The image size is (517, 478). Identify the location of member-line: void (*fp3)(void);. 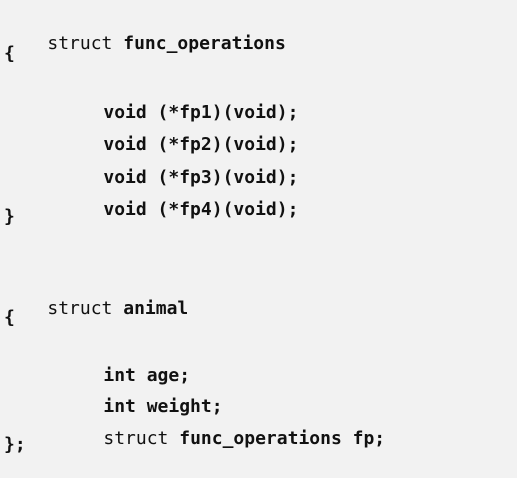
(151, 163).